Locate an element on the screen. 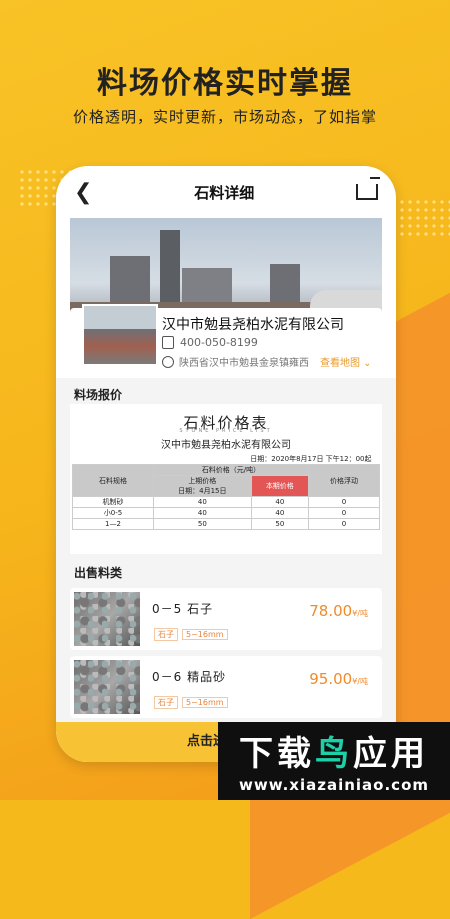 The image size is (450, 919). price-sheet-company: 汉中市勉县尧柏水泥有限公司 is located at coordinates (226, 445).